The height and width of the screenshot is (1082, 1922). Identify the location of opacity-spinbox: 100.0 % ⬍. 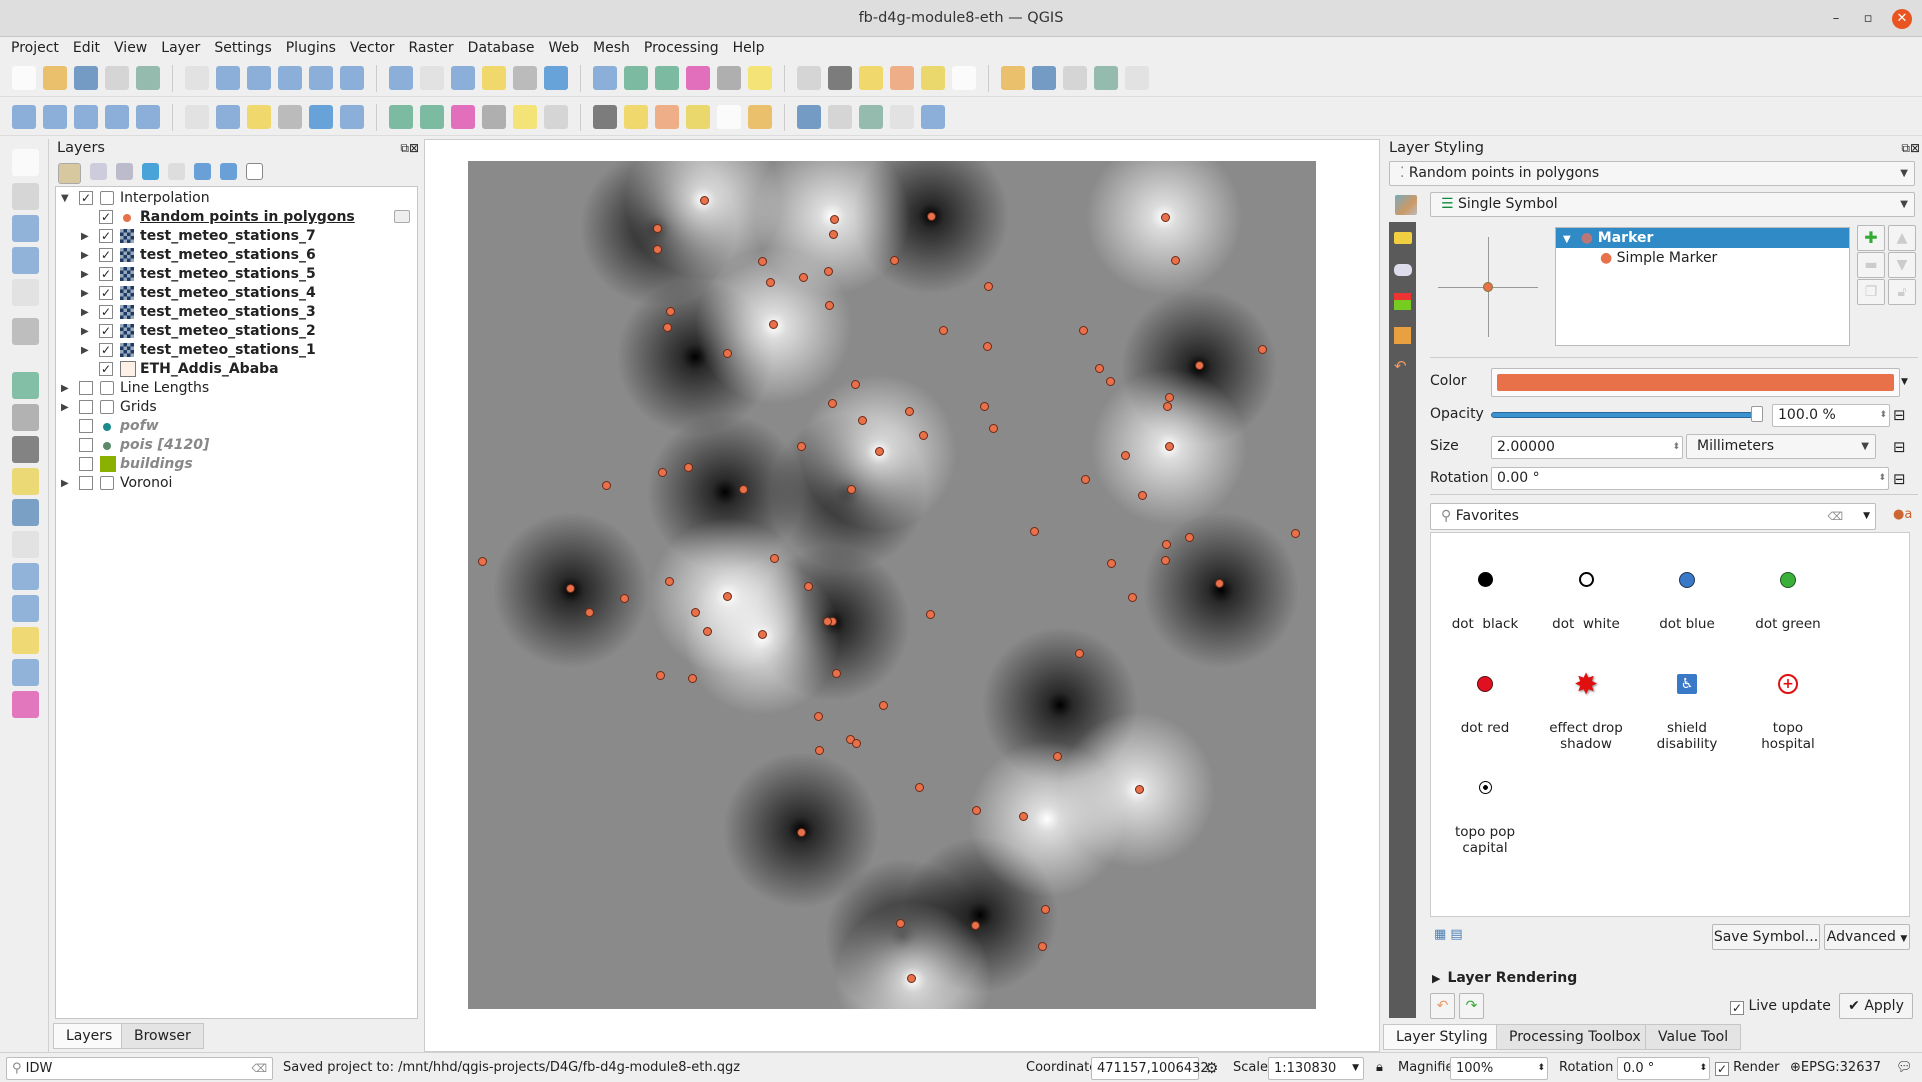
(1831, 415).